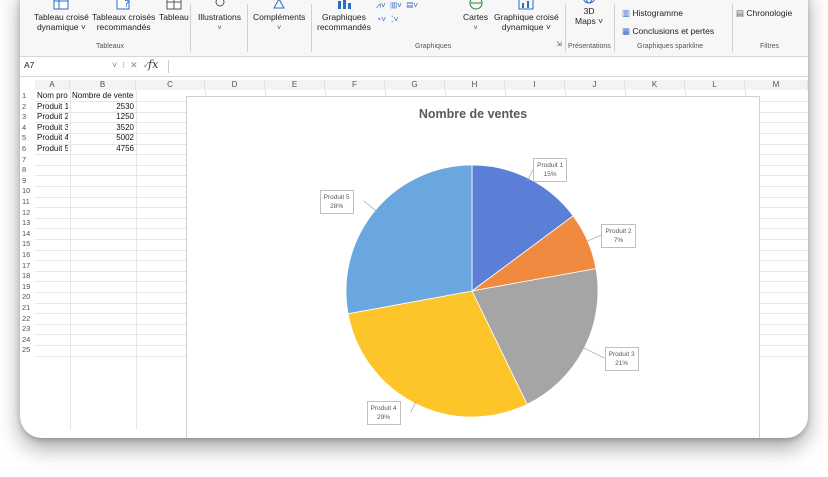  Describe the element at coordinates (415, 85) in the screenshot. I see `column-header-G: G` at that location.